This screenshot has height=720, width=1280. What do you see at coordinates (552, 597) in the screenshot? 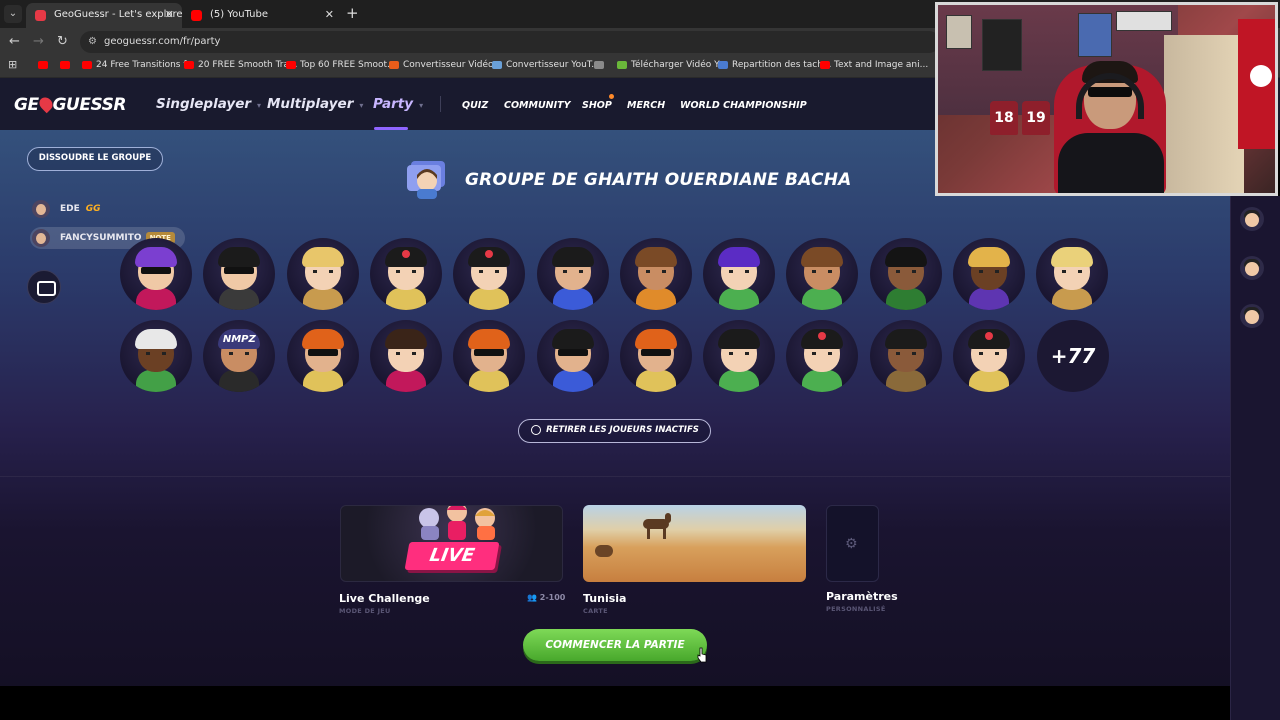
I see `player-limit-value: 2-100` at bounding box center [552, 597].